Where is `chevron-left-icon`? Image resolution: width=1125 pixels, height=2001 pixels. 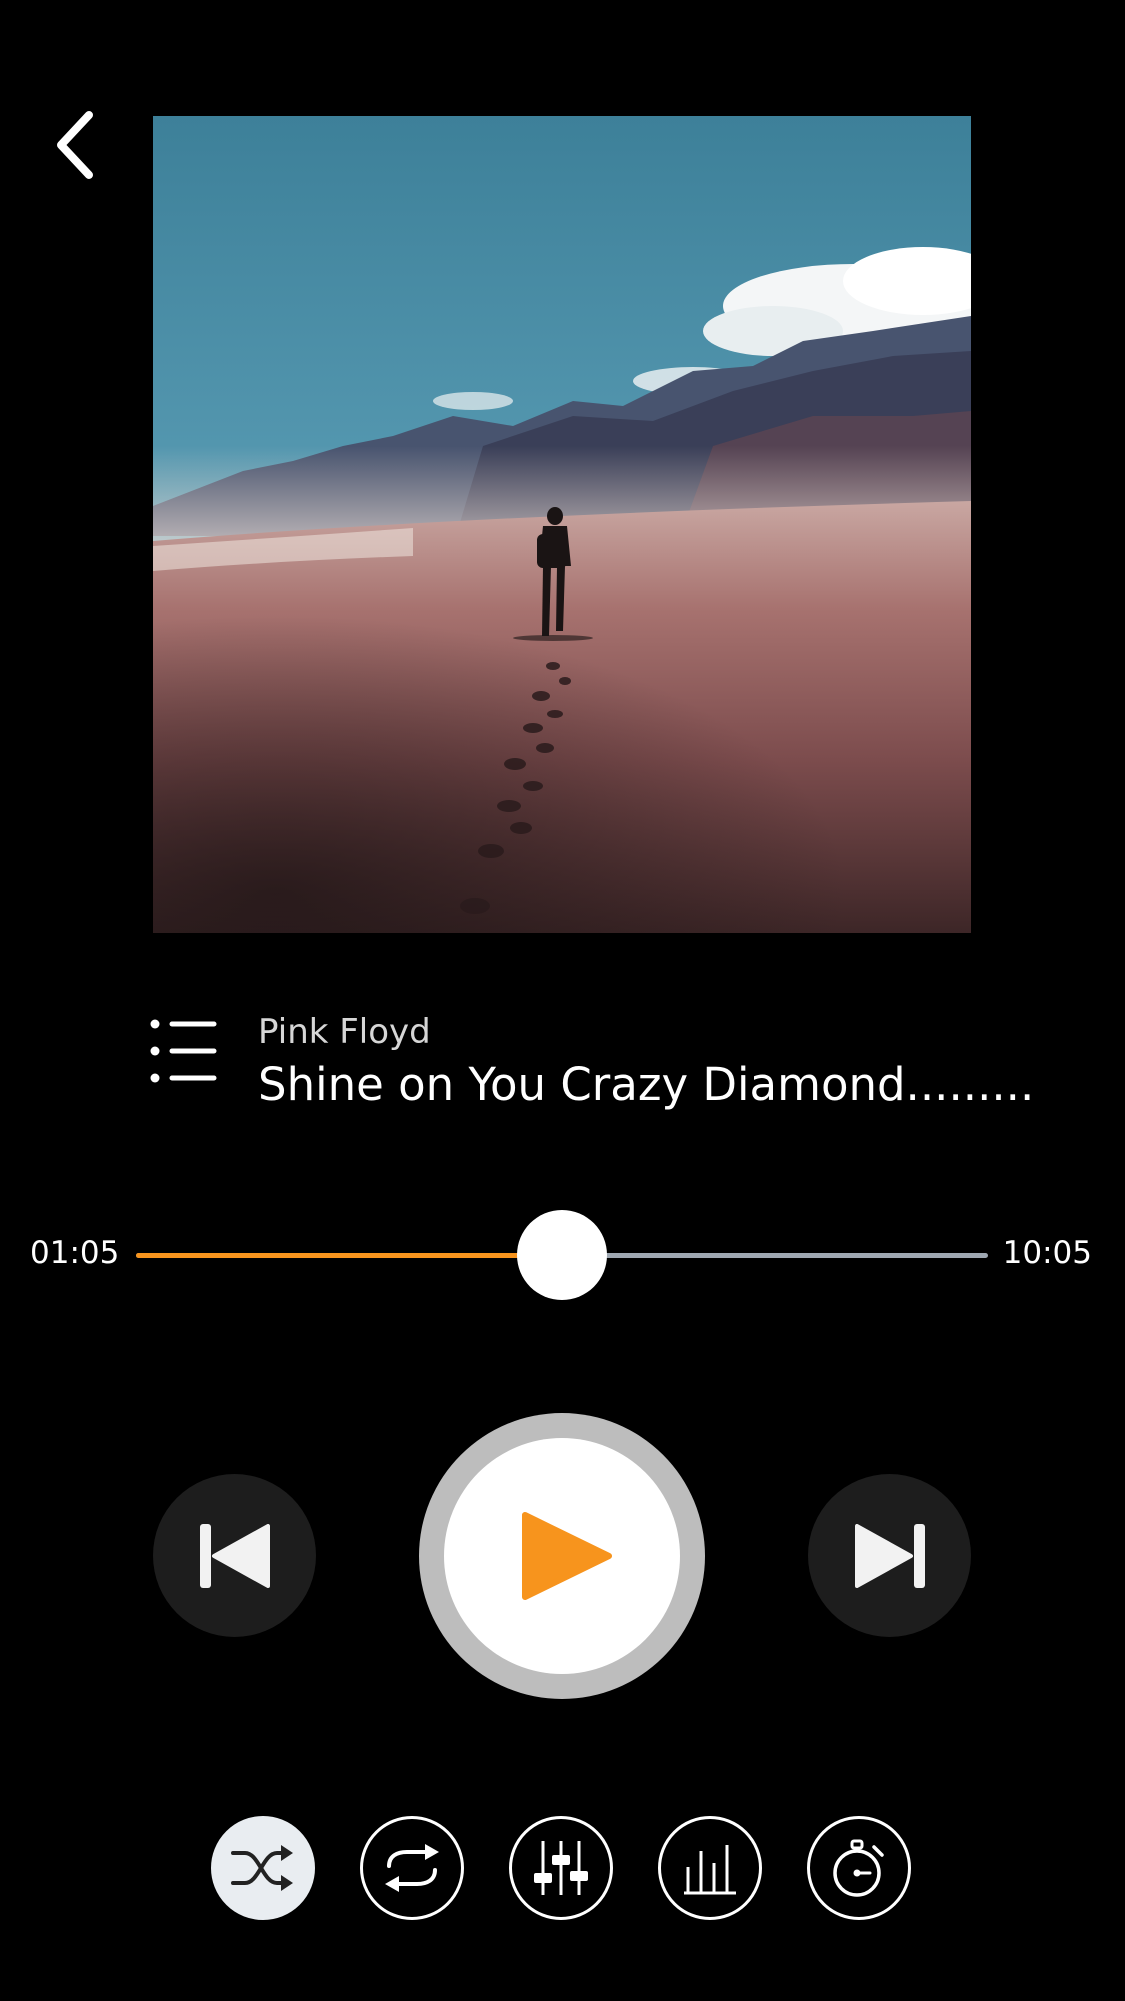 chevron-left-icon is located at coordinates (75, 145).